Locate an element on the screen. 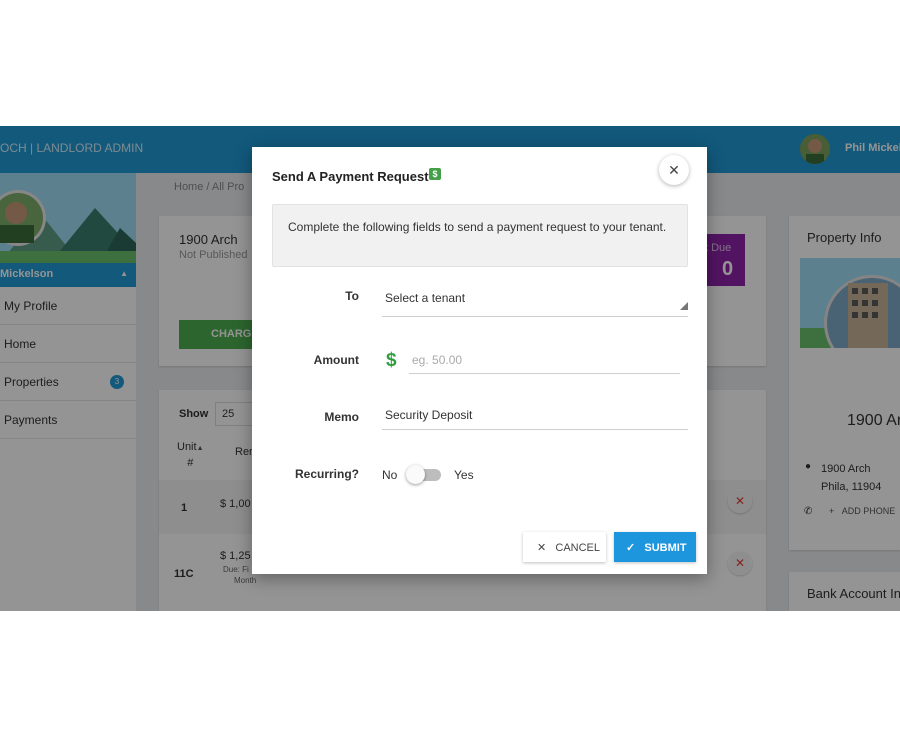 This screenshot has width=900, height=750. memo-input is located at coordinates (535, 417).